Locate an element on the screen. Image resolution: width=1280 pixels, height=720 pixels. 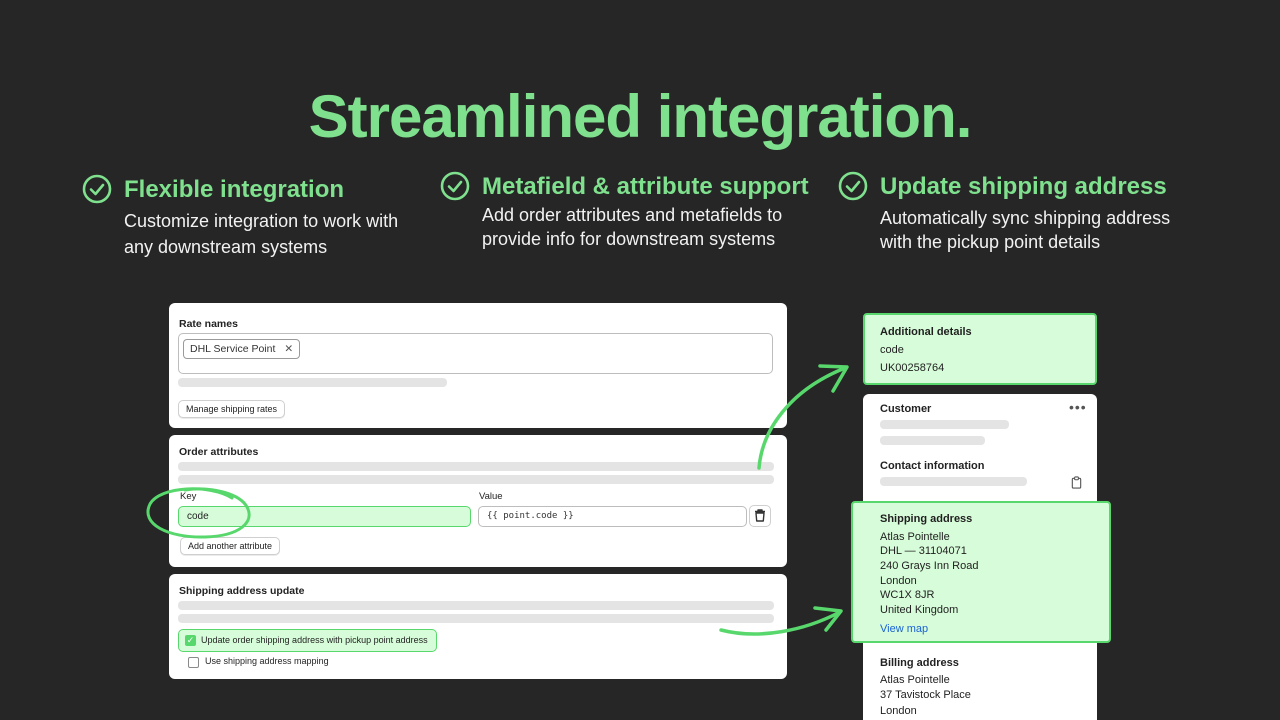
shipping-line: Atlas Pointelle is located at coordinates (915, 537).